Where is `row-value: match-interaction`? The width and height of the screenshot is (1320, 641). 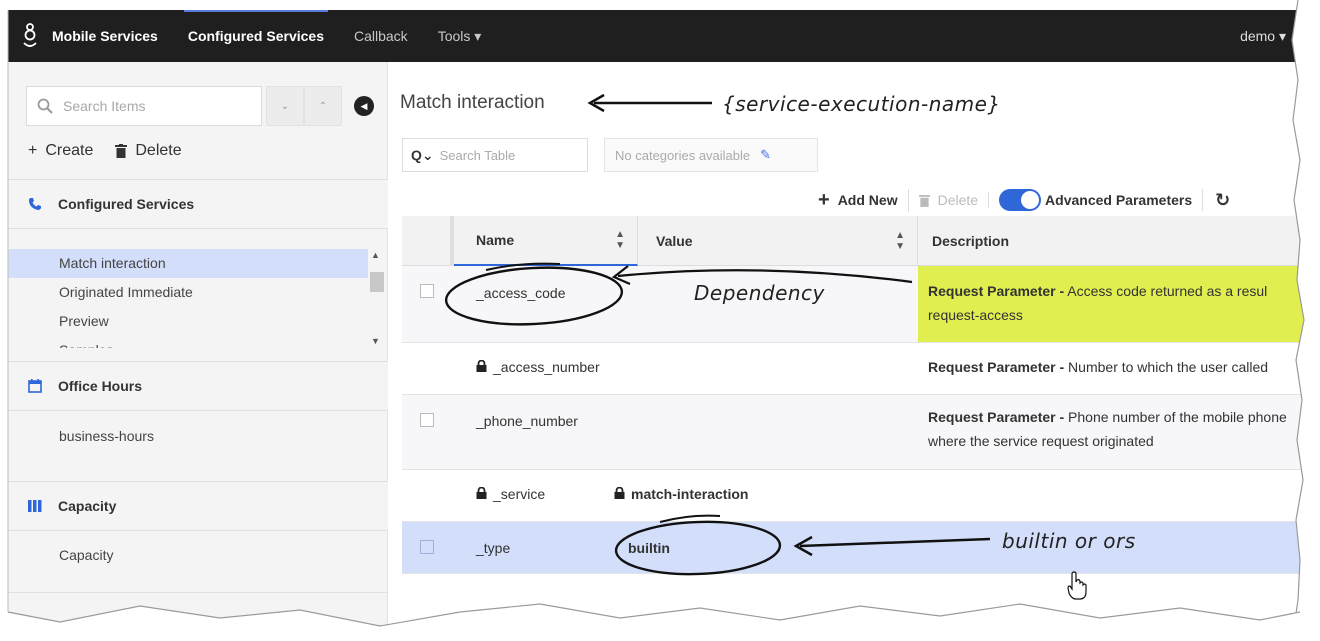
row-value: match-interaction is located at coordinates (690, 494).